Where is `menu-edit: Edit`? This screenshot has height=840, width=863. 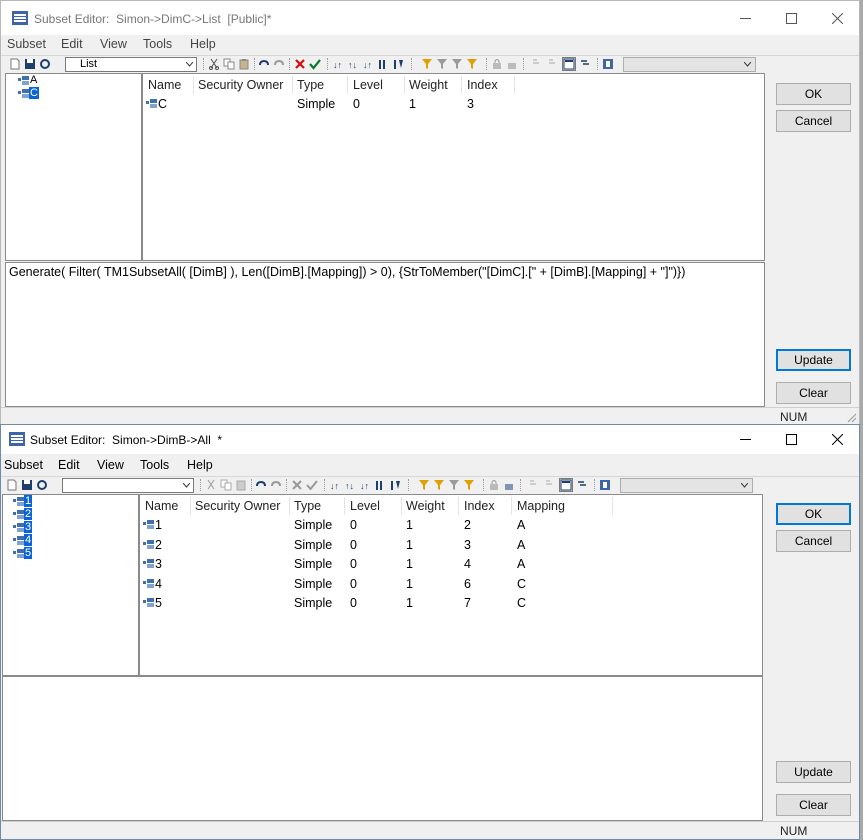
menu-edit: Edit is located at coordinates (69, 465).